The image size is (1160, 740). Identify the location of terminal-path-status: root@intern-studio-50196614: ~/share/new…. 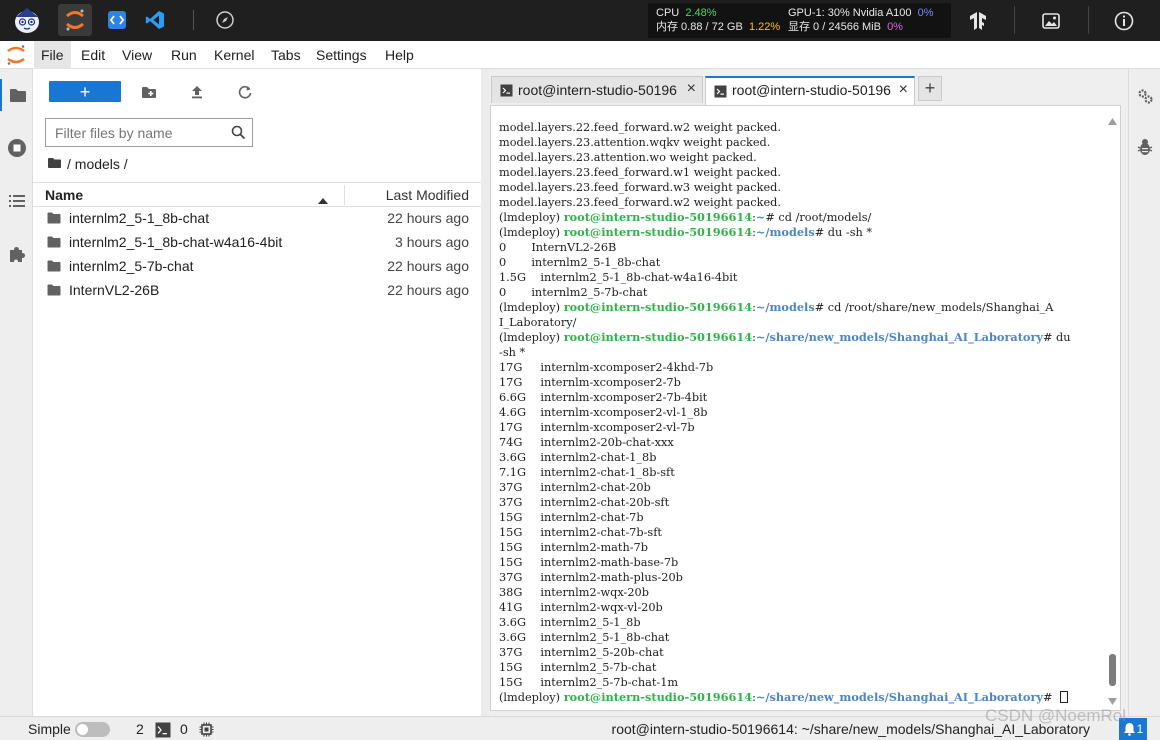
(850, 729).